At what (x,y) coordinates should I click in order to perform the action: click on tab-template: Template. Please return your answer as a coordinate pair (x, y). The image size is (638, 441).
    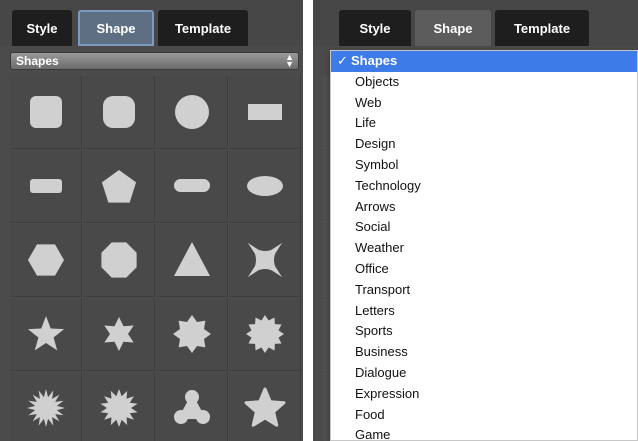
    Looking at the image, I should click on (203, 28).